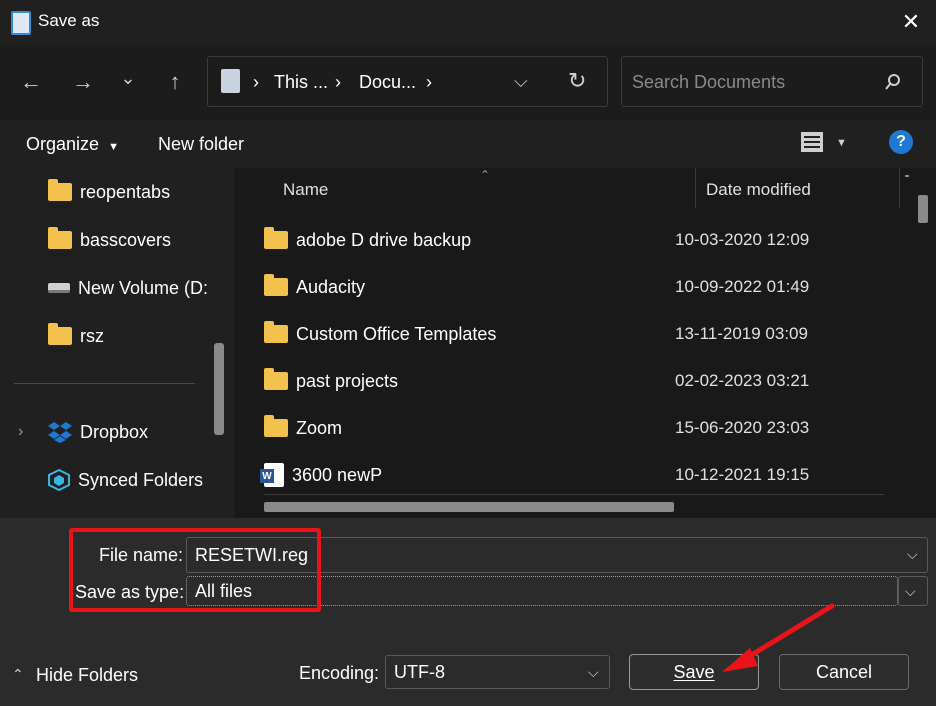 This screenshot has width=936, height=706. Describe the element at coordinates (331, 286) in the screenshot. I see `file-name: Audacity` at that location.